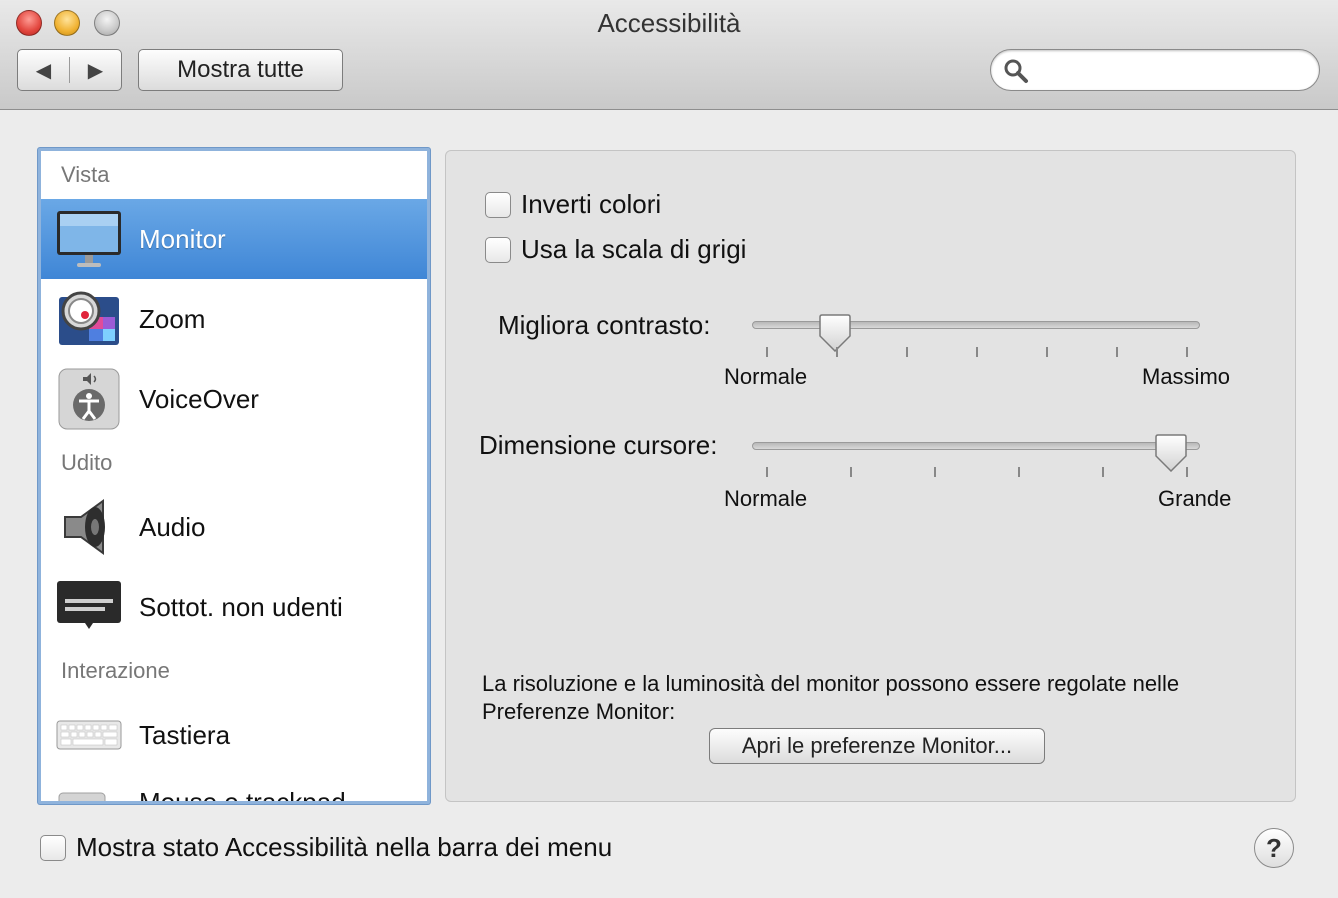  I want to click on keyboard-icon, so click(89, 735).